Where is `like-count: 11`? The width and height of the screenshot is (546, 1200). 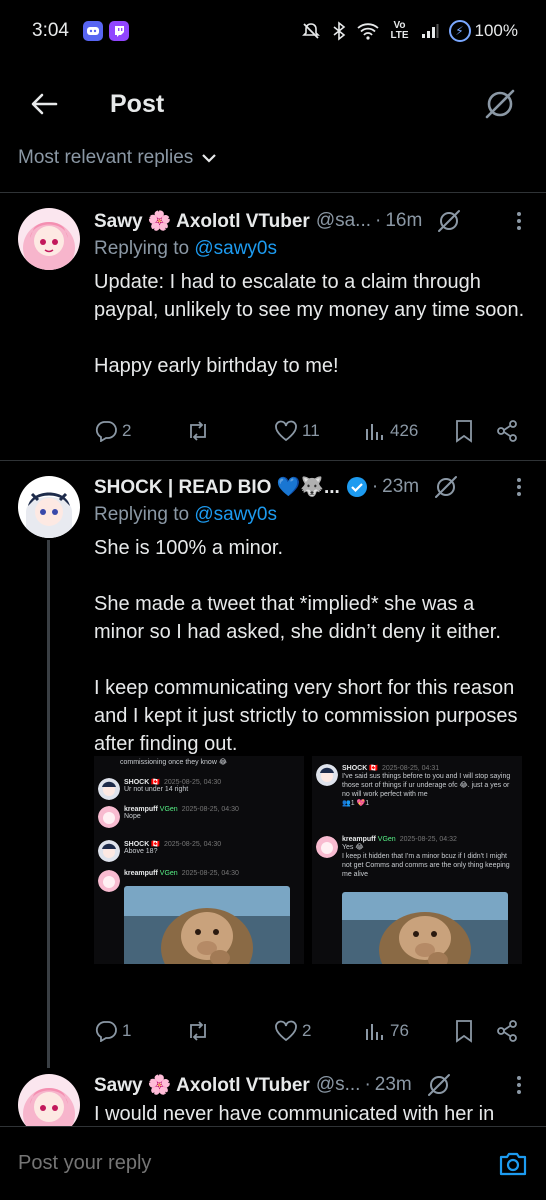
like-count: 11 is located at coordinates (311, 430).